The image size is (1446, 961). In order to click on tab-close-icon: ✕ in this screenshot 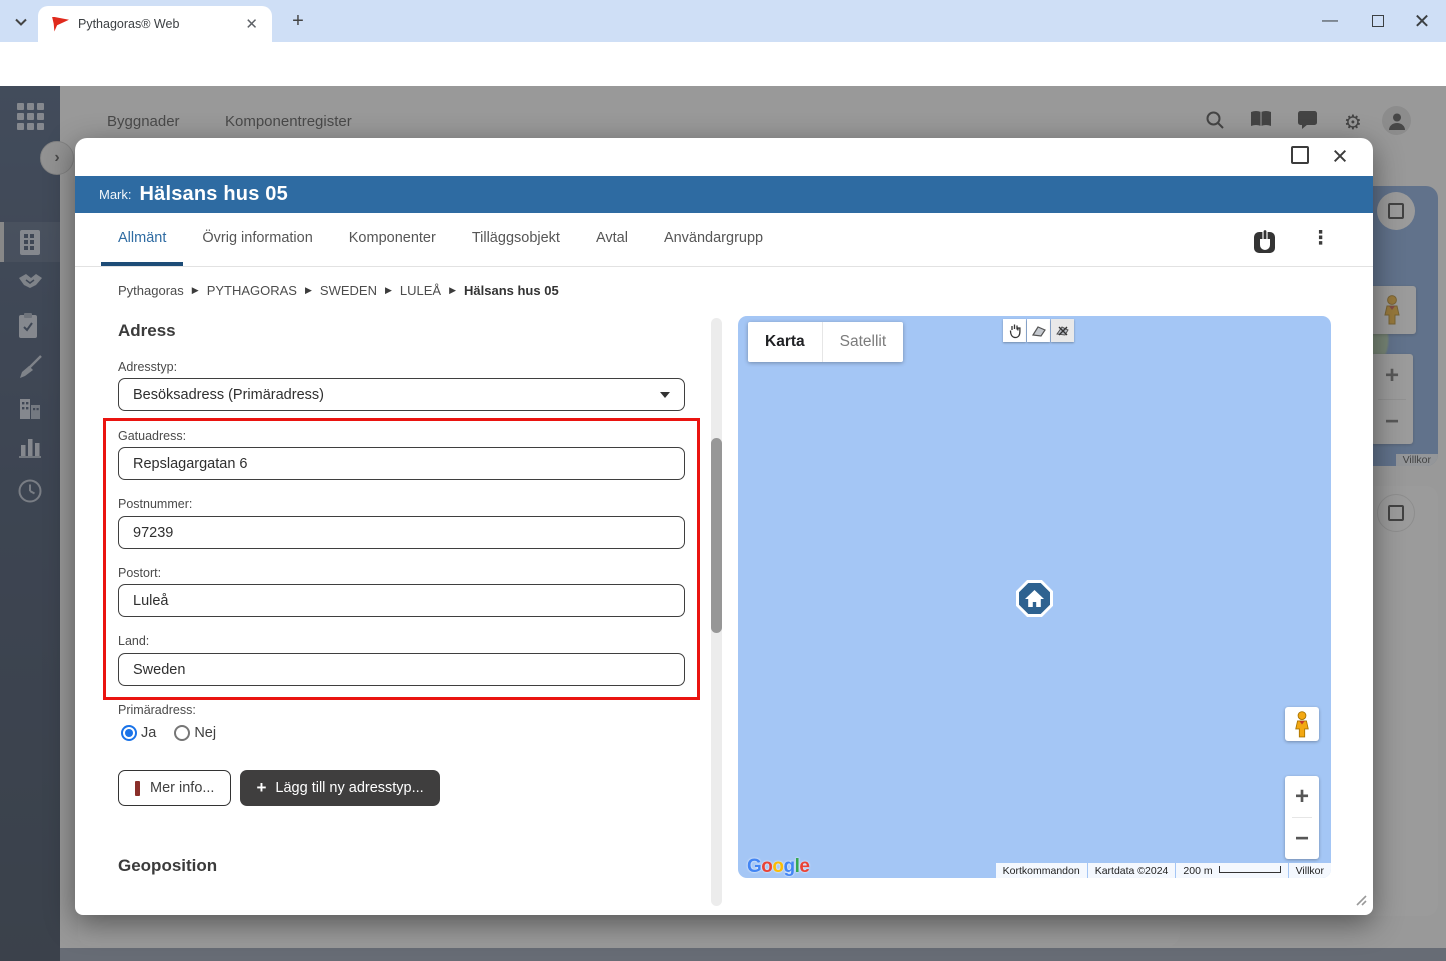, I will do `click(251, 24)`.